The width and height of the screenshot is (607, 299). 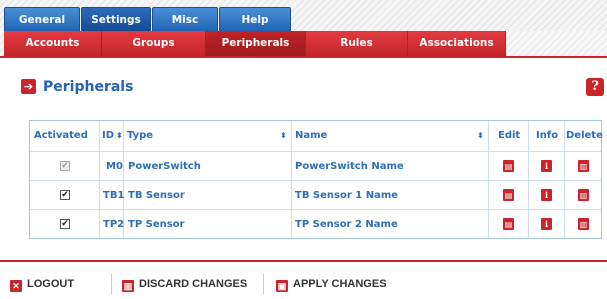 What do you see at coordinates (349, 166) in the screenshot?
I see `row-name: PowerSwitch Name` at bounding box center [349, 166].